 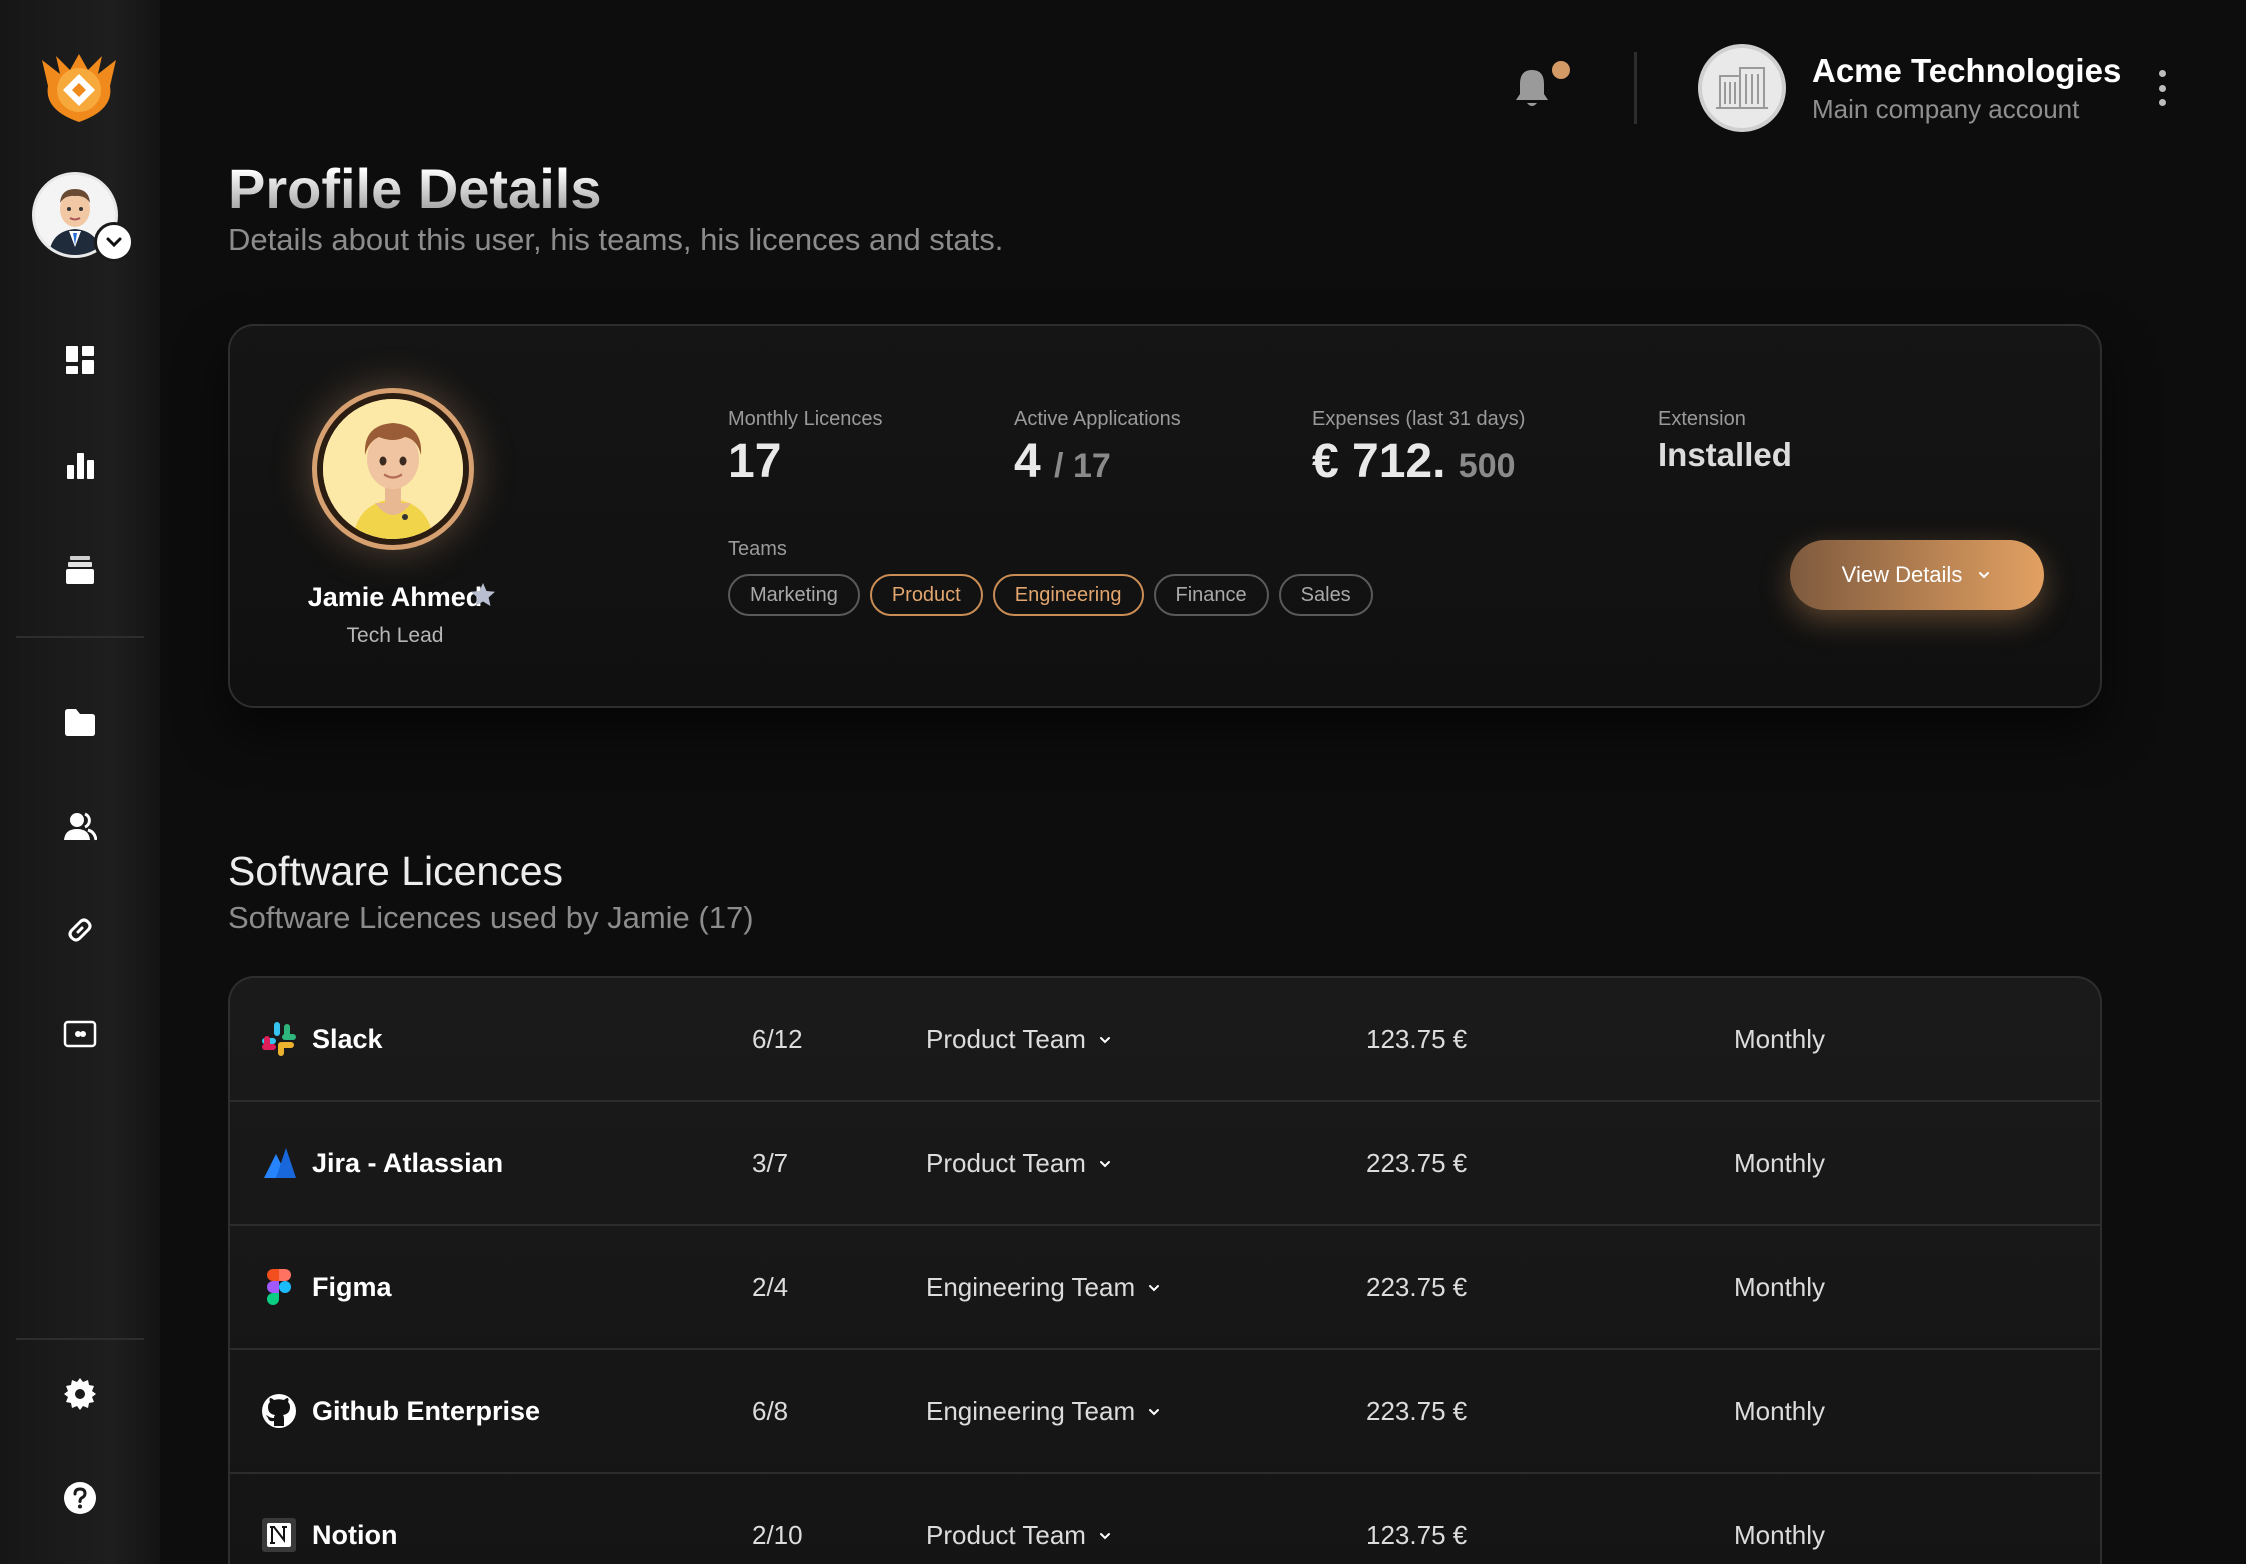 What do you see at coordinates (491, 917) in the screenshot?
I see `licences-section-subtitle: Software Licences used by Jamie (17)` at bounding box center [491, 917].